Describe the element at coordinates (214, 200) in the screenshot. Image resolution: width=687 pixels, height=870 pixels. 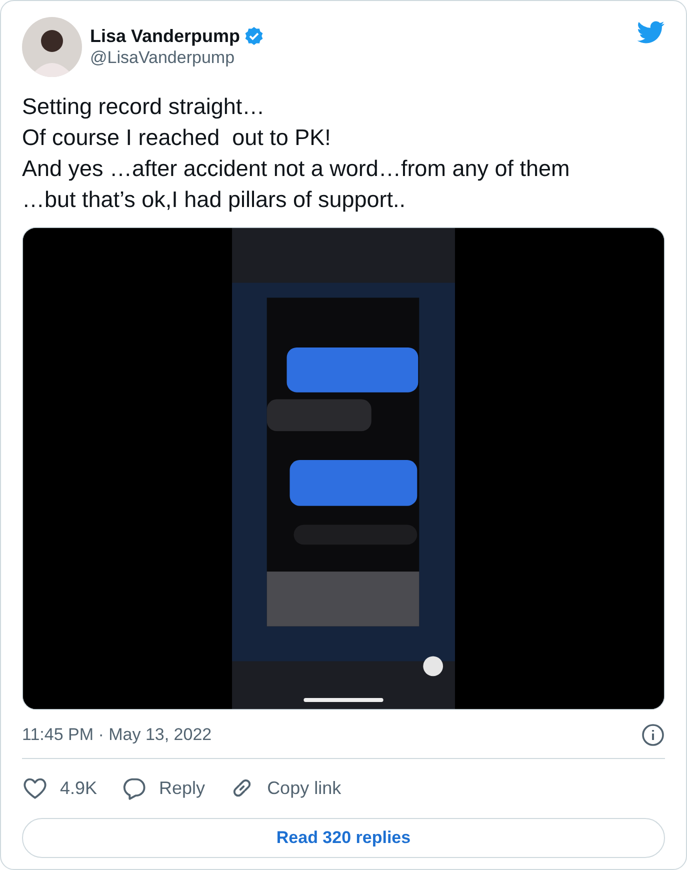
I see `tweet-text-line: …but that’s ok,I had pillars of support..` at that location.